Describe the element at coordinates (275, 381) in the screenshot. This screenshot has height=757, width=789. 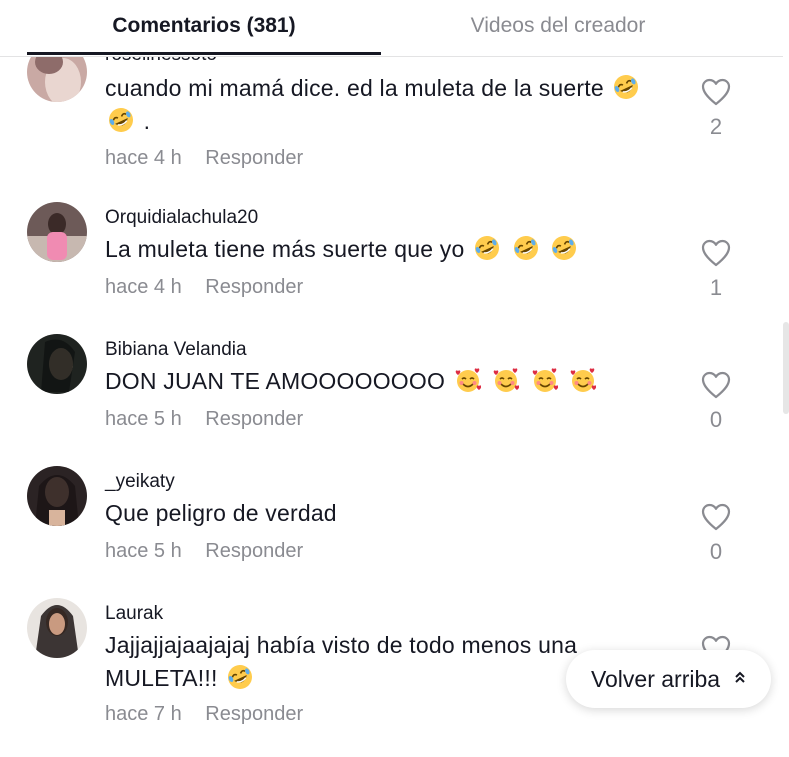
I see `comment-text-content: DON JUAN TE AMOOOOOOOO` at that location.